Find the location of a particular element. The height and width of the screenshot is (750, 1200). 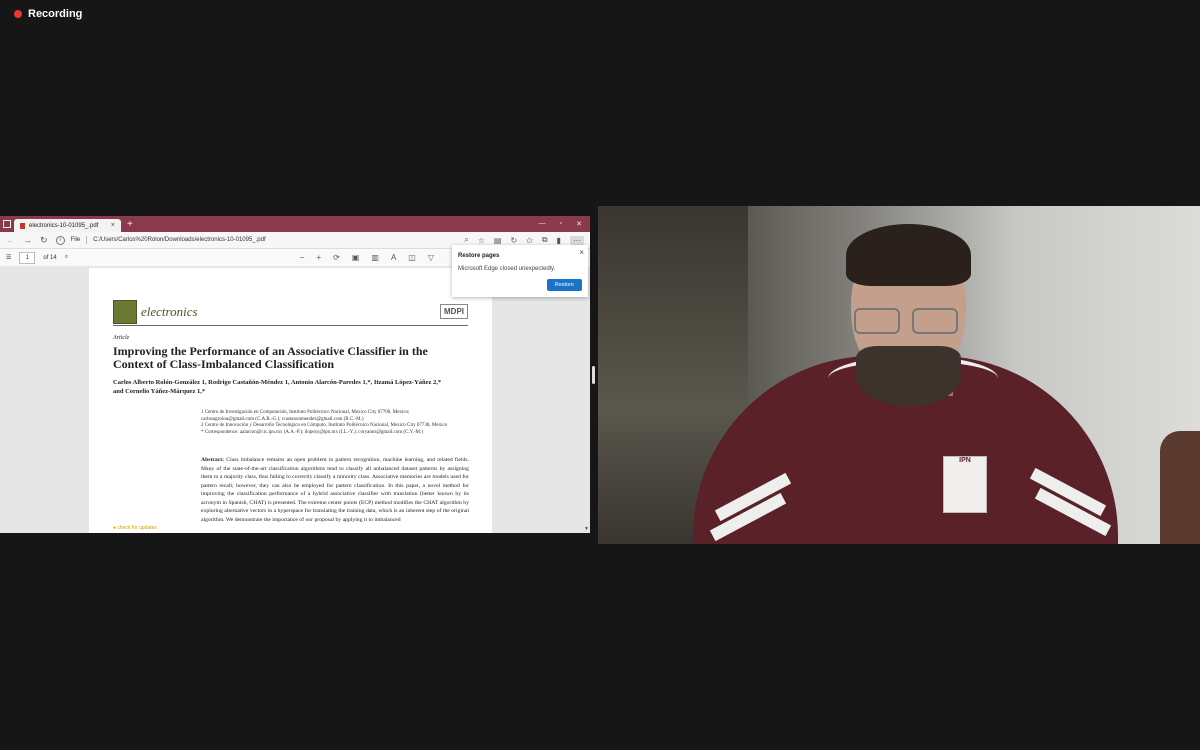

scroll-down-arrow-icon: ▼ is located at coordinates (586, 529).